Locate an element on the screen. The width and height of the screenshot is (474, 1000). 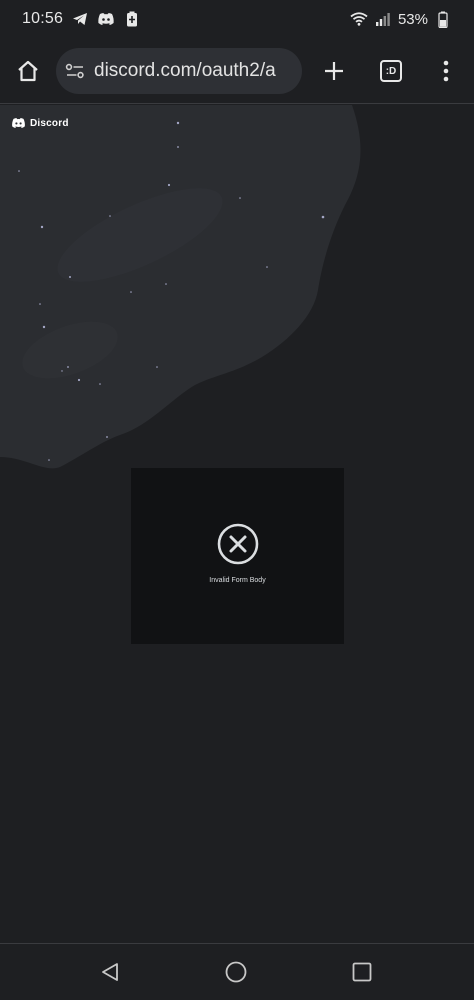
browser-toolbar: discord.com/oauth2/a :D is located at coordinates (237, 71).